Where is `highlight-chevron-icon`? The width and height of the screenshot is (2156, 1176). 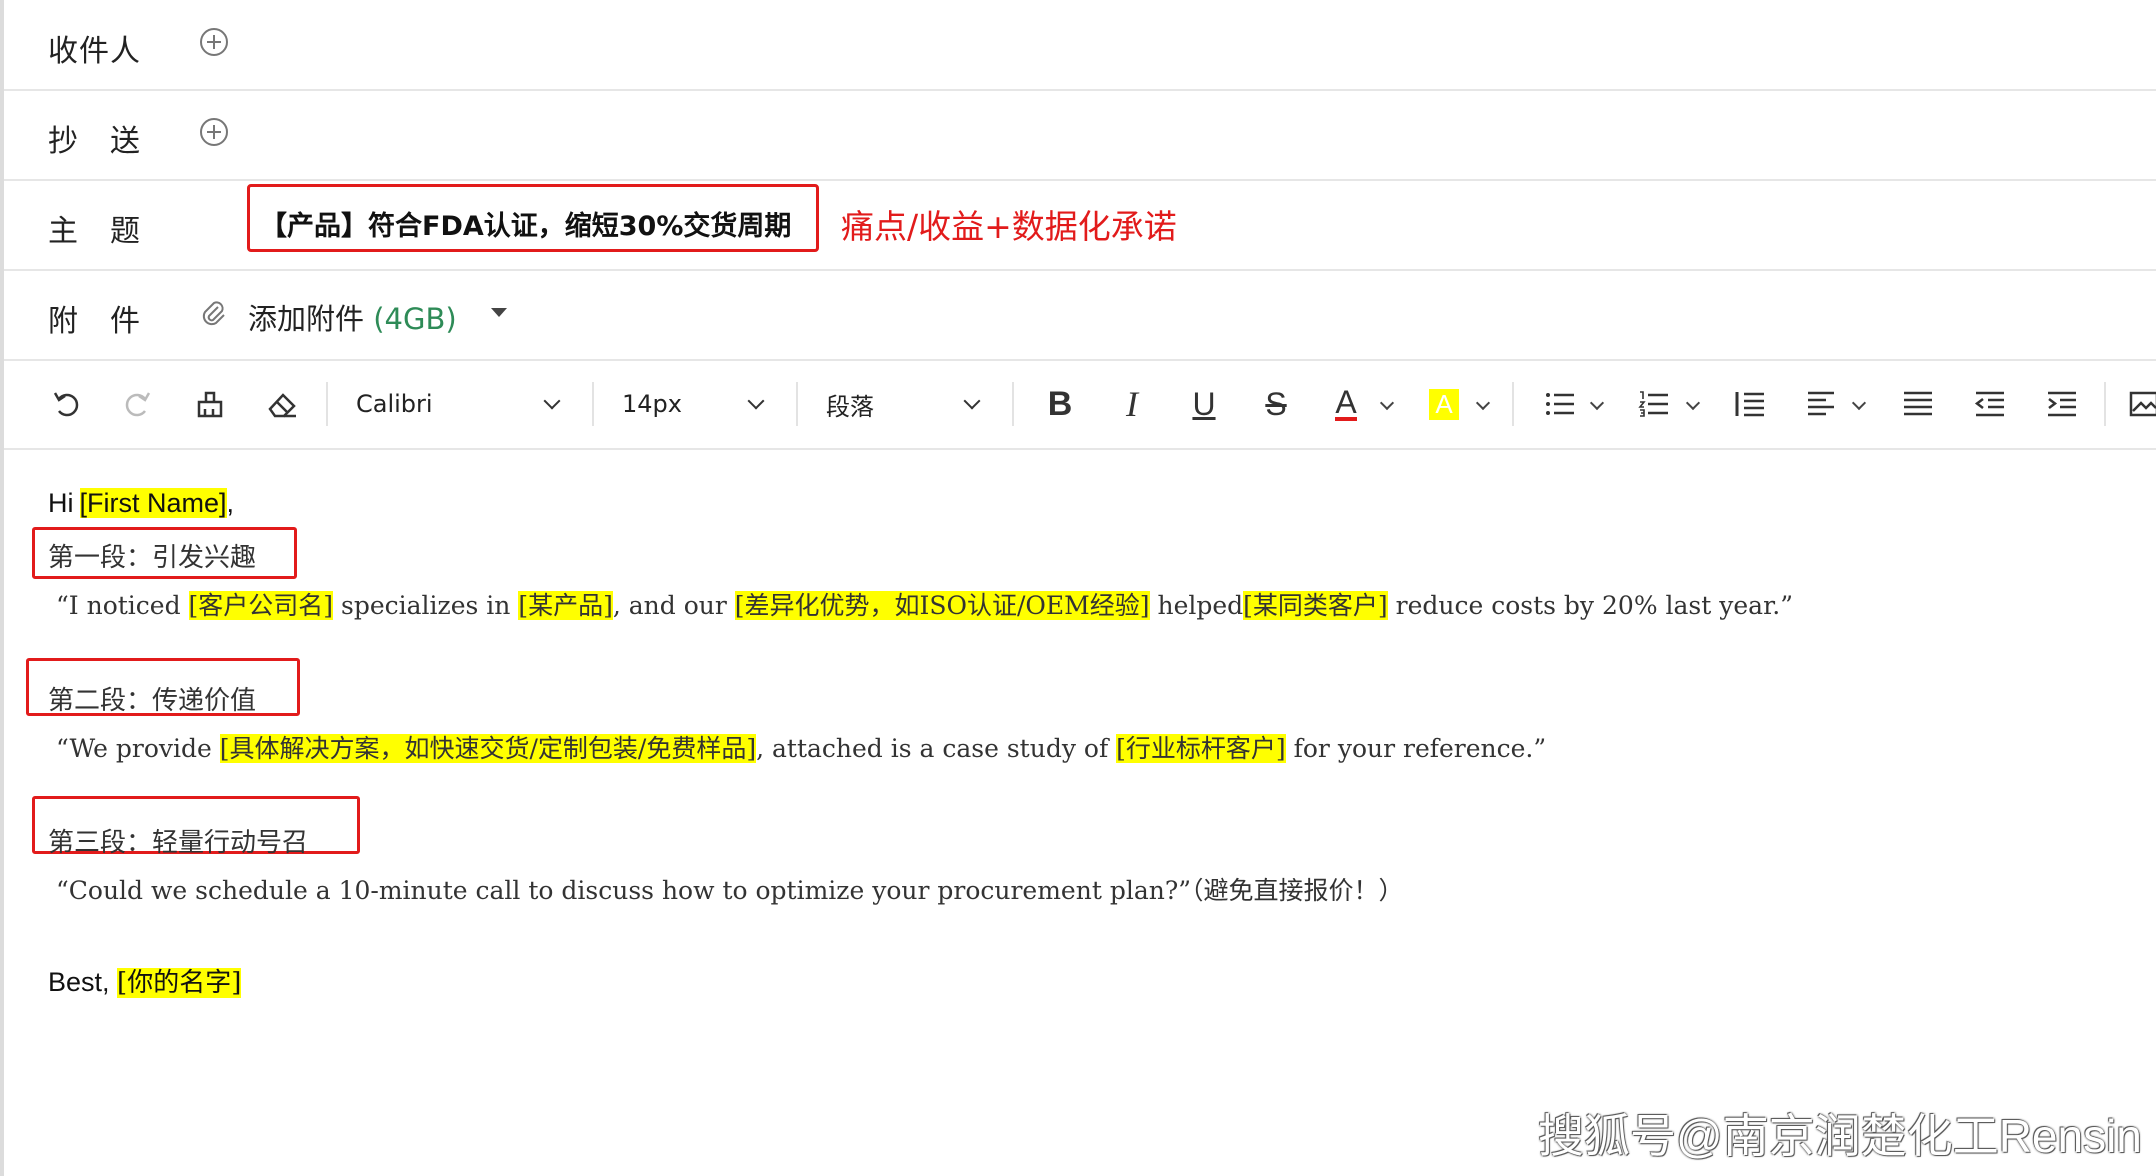 highlight-chevron-icon is located at coordinates (1483, 403).